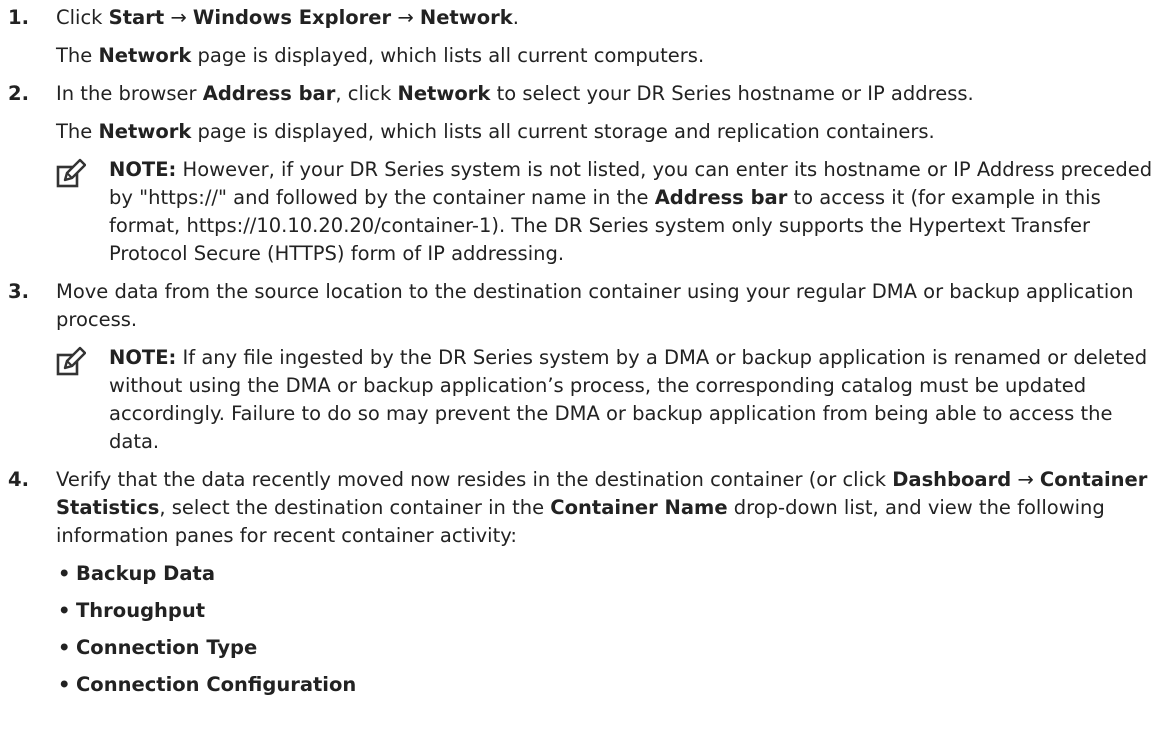  I want to click on list-item: Connection Configuration, so click(611, 685).